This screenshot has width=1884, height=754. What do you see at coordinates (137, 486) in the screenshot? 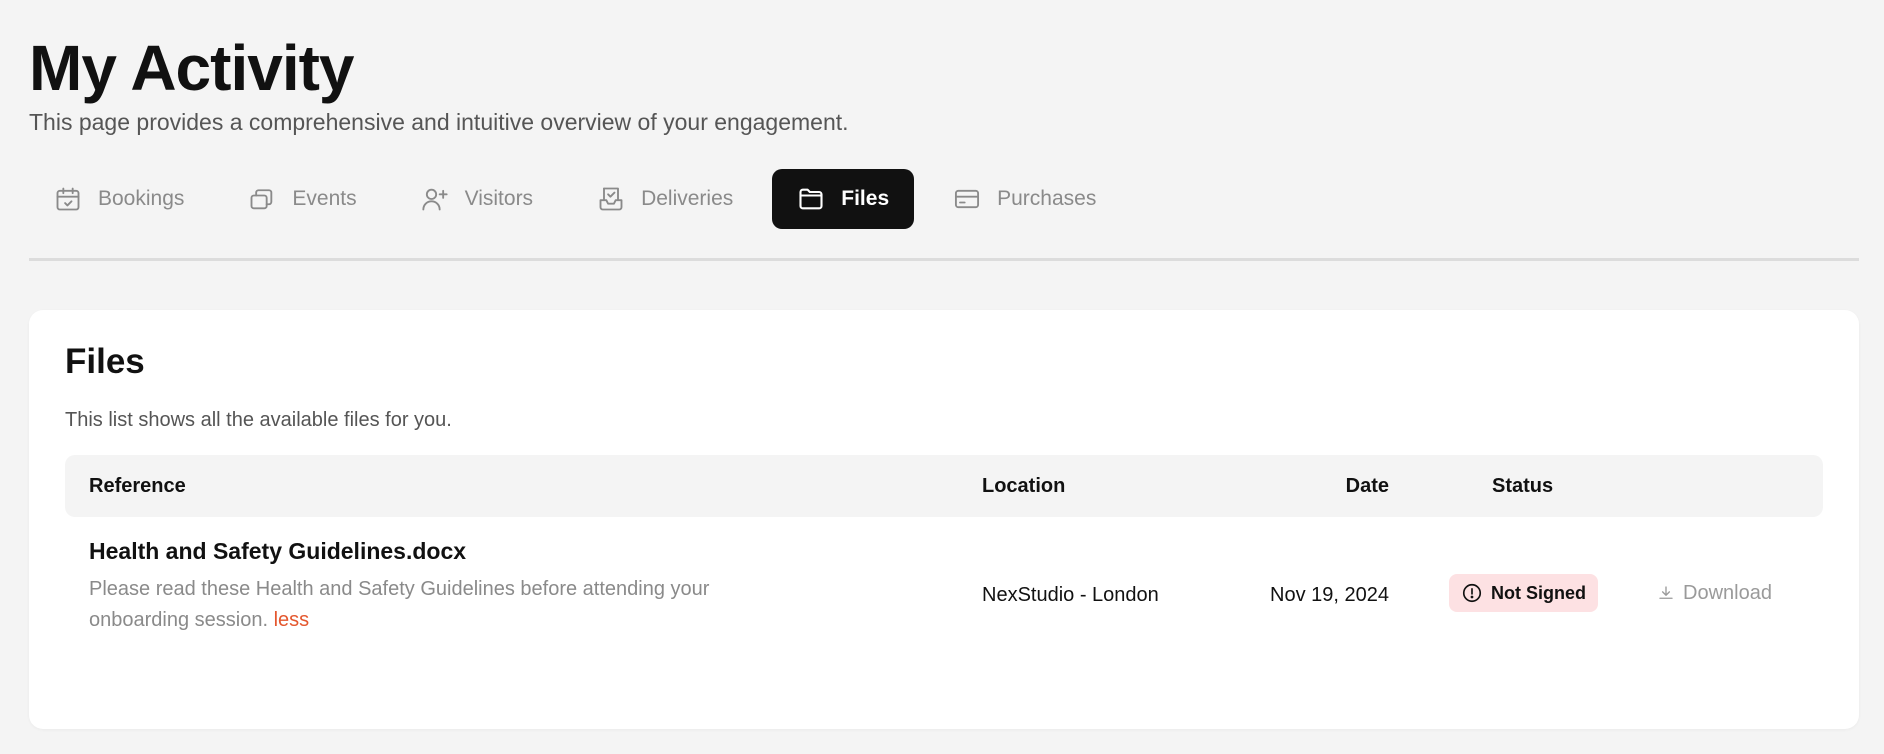
I see `column-header-reference: Reference` at bounding box center [137, 486].